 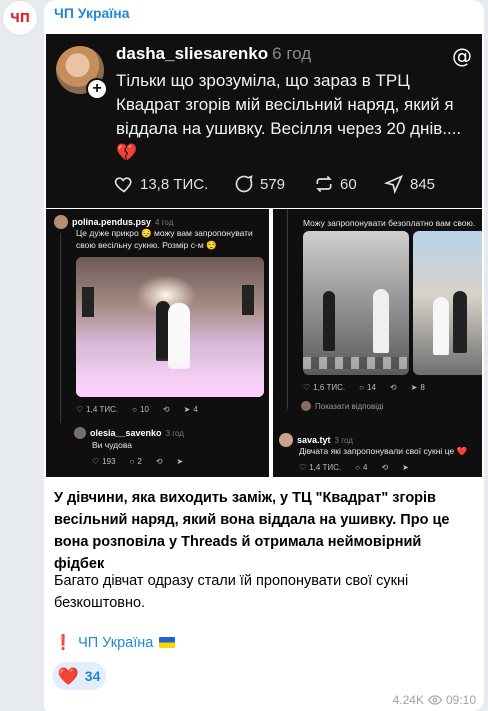 I want to click on right-reply-share-icon: ➤, so click(x=405, y=467).